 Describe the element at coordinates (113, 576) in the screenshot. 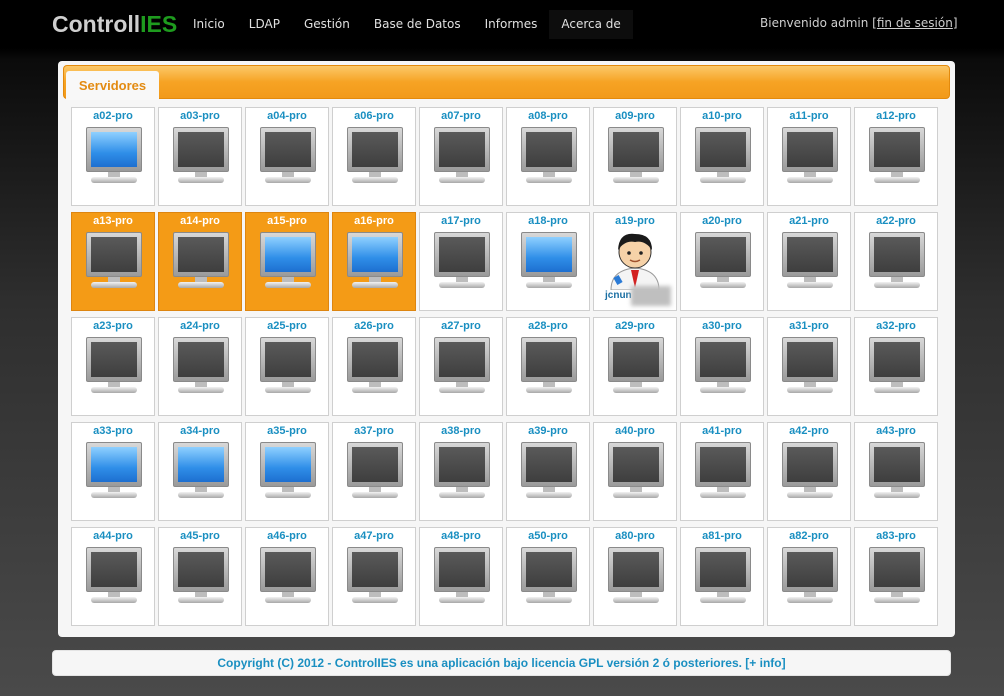

I see `host-cell: a44-pro` at that location.